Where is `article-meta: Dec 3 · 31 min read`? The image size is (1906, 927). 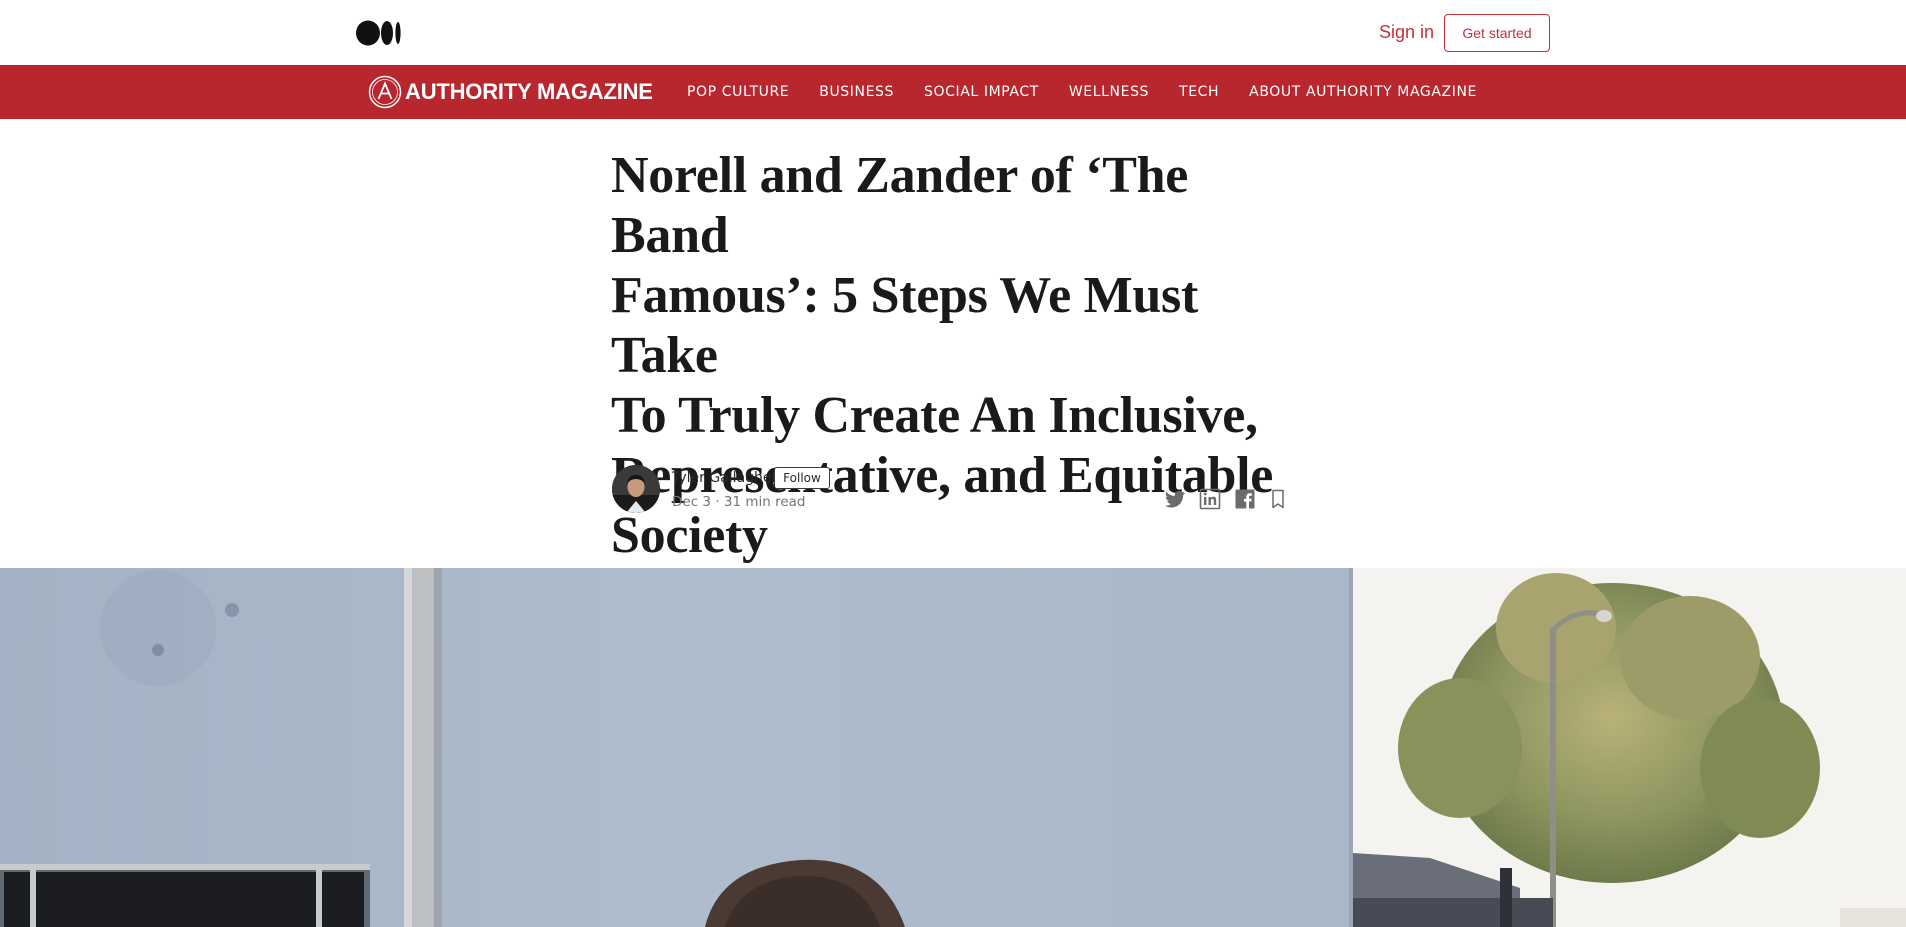
article-meta: Dec 3 · 31 min read is located at coordinates (739, 502).